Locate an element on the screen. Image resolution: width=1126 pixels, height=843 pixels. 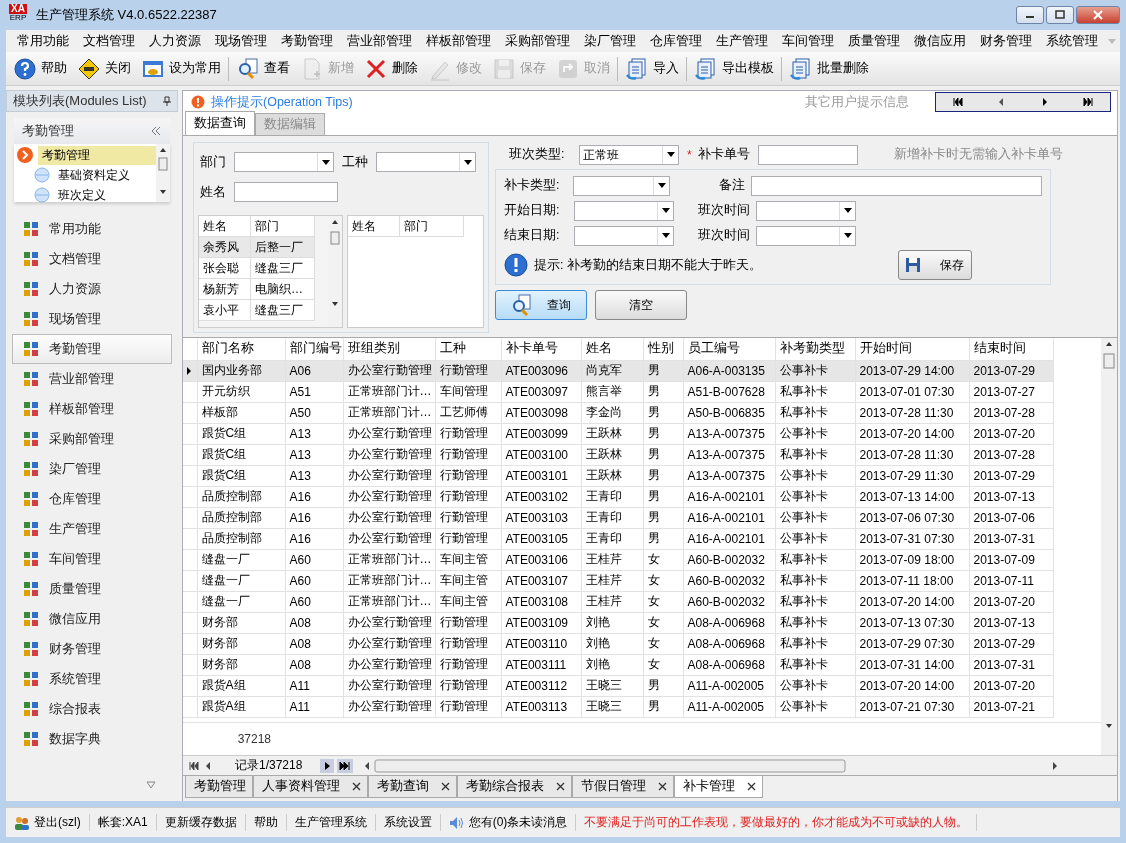
messages-link: 您有(0)条未读消息 is located at coordinates (508, 822).